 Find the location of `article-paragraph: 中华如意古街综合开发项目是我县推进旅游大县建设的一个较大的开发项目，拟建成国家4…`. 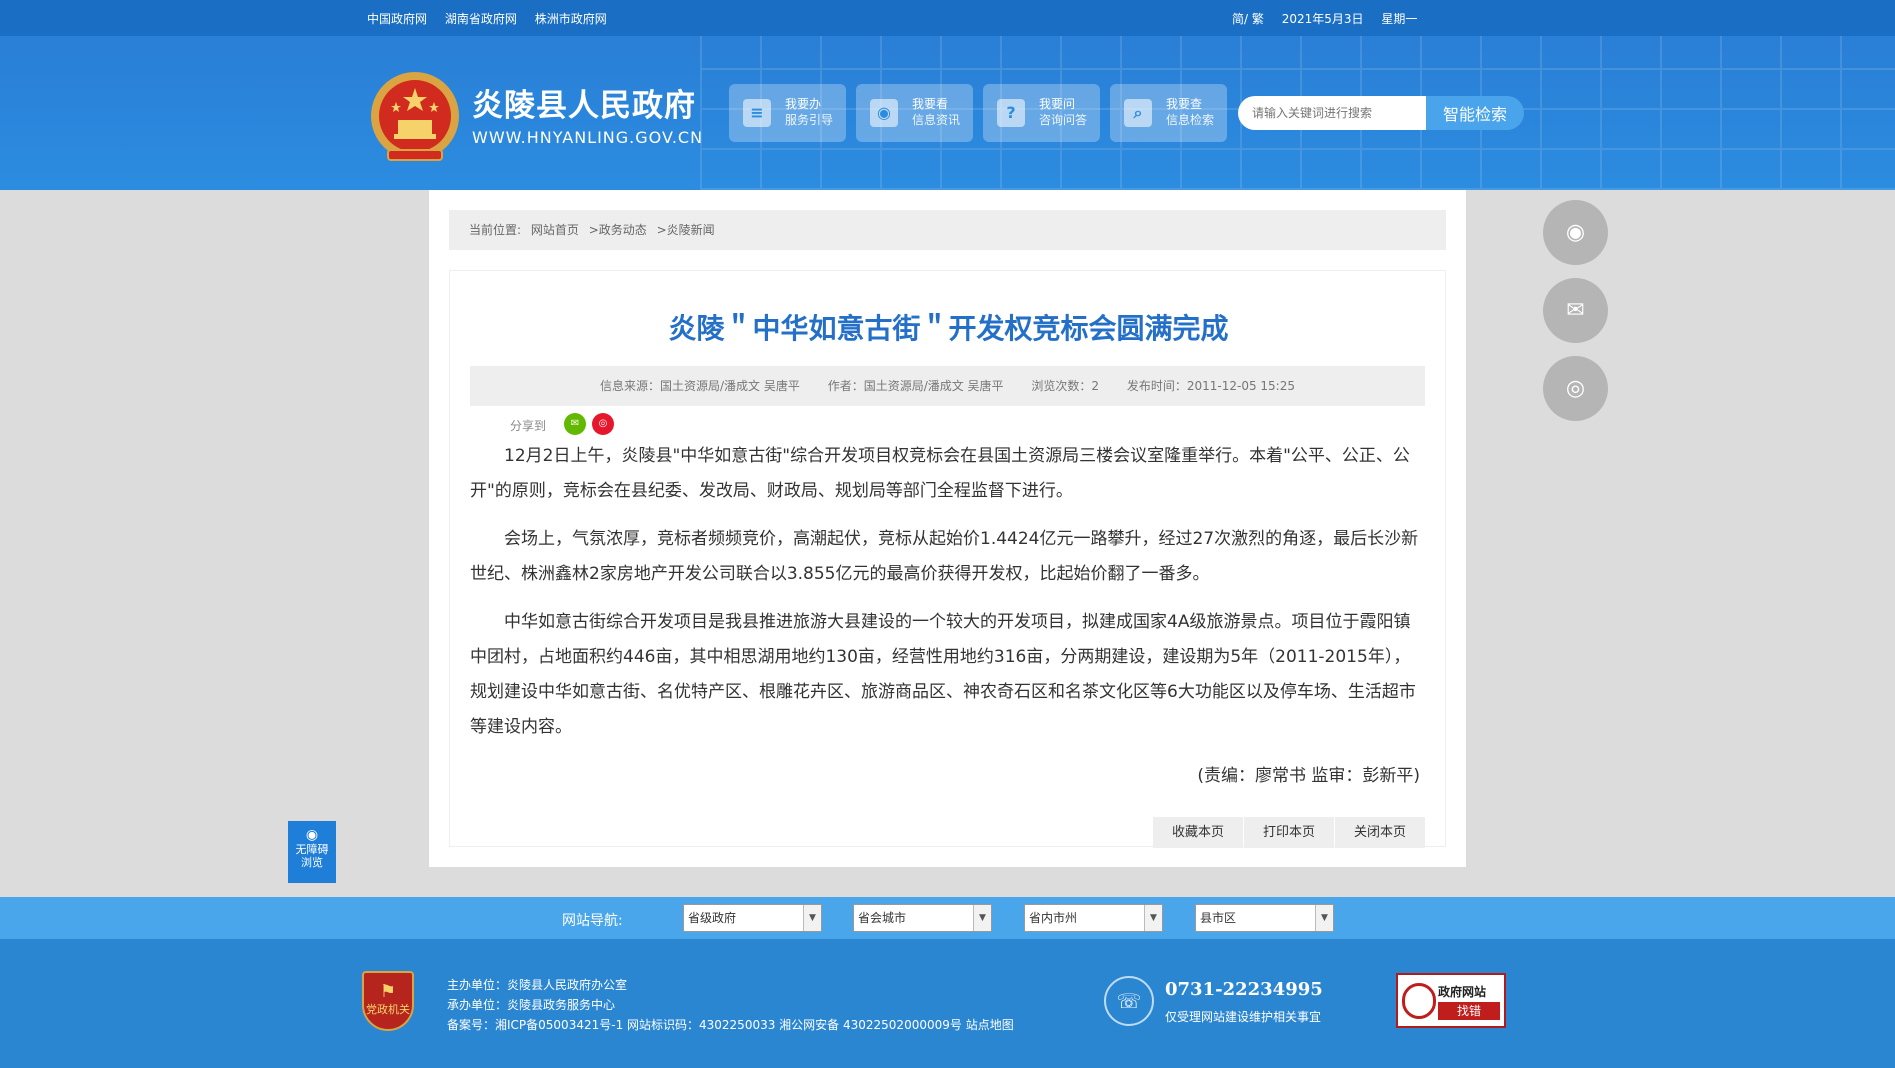

article-paragraph: 中华如意古街综合开发项目是我县推进旅游大县建设的一个较大的开发项目，拟建成国家4… is located at coordinates (943, 674).